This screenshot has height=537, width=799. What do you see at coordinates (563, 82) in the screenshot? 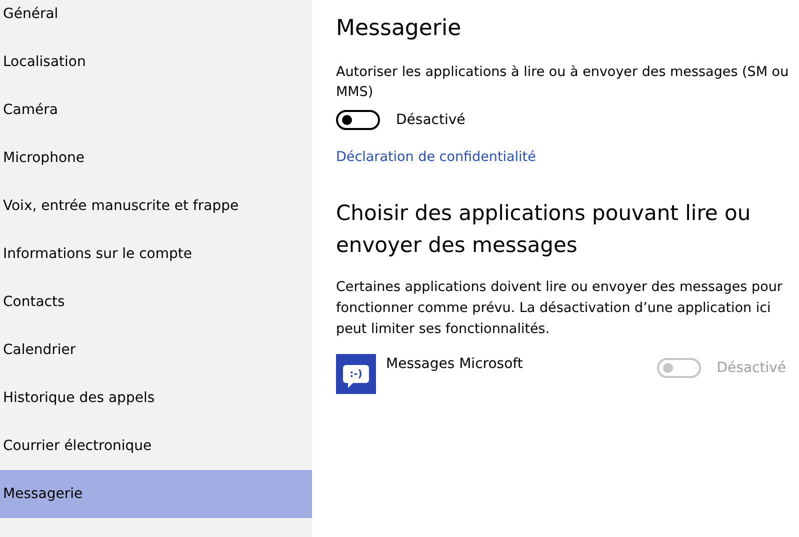
I see `permission-description: Autoriser les applications à lire ou à envoyer des messages (SM ou MMS)` at bounding box center [563, 82].